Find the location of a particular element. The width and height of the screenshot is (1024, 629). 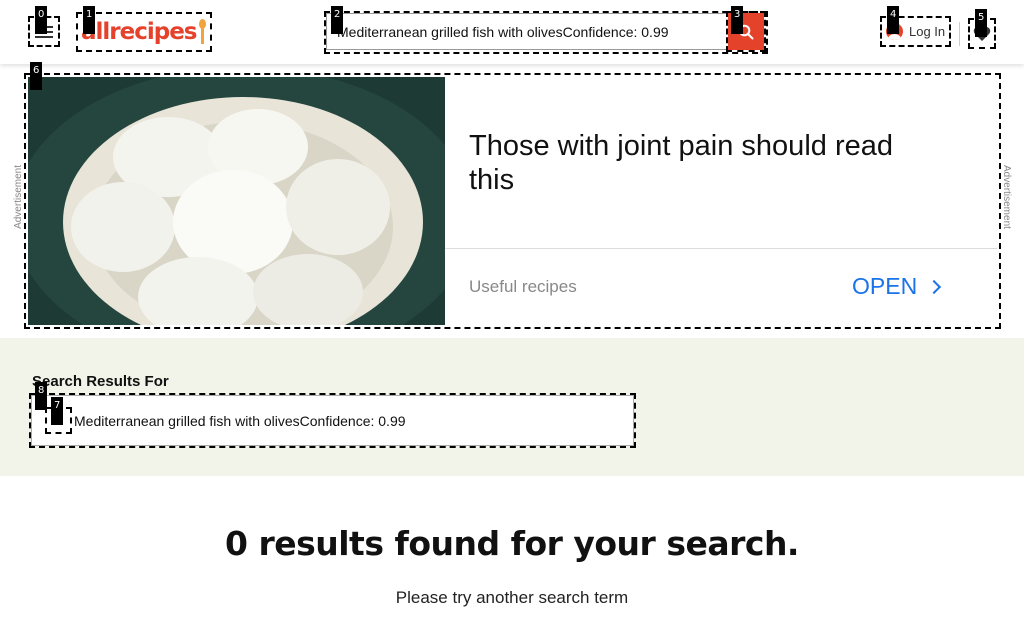

ad-side-label-right: Advertisement is located at coordinates (1006, 197).